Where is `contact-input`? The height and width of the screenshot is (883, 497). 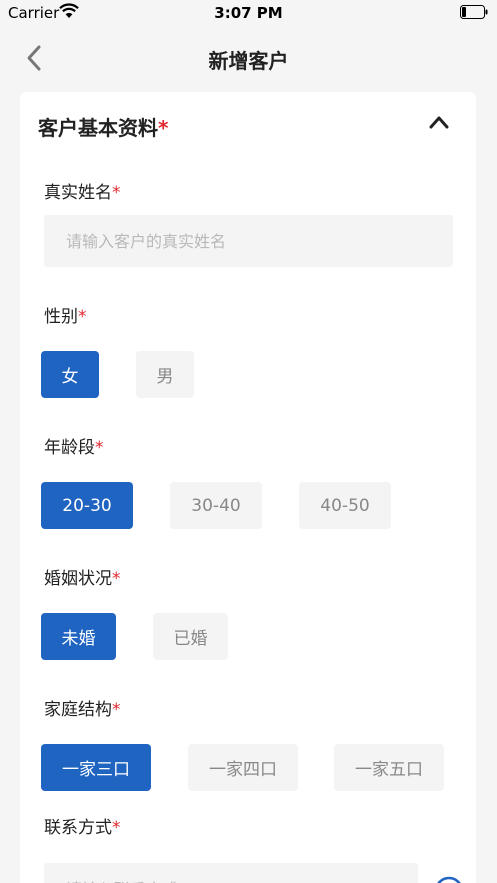 contact-input is located at coordinates (231, 873).